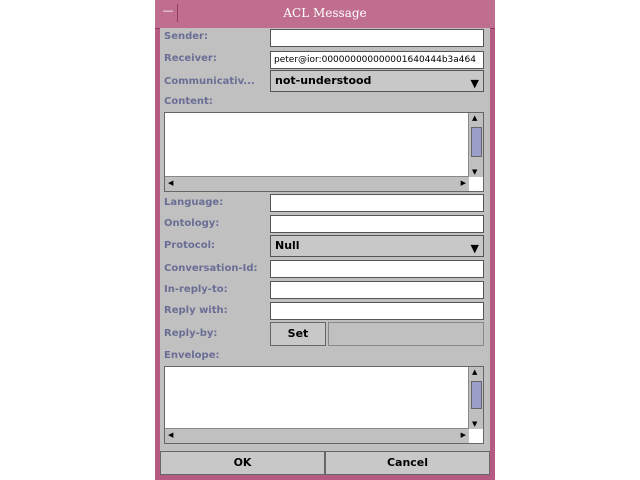  I want to click on content-textarea: ▲ ▼ ◀ ▶, so click(324, 152).